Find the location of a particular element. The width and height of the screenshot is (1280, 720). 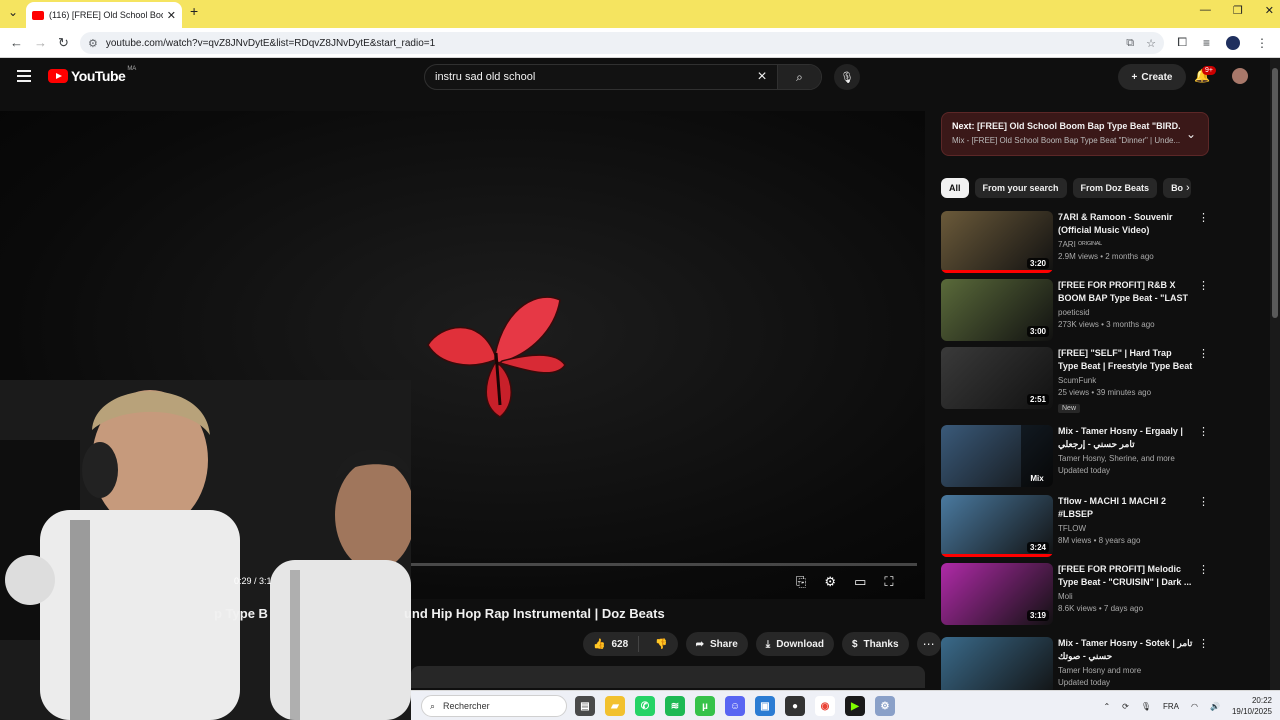

fullscreen-icon: ⛶ is located at coordinates (888, 582).